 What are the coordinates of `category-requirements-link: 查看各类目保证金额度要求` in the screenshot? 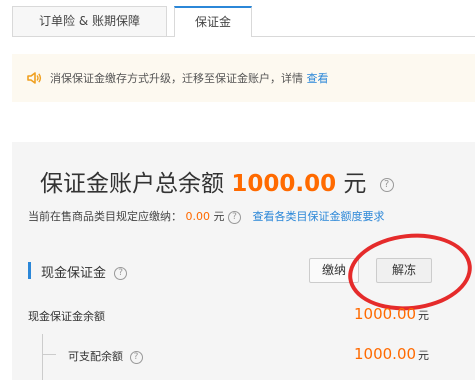 It's located at (319, 216).